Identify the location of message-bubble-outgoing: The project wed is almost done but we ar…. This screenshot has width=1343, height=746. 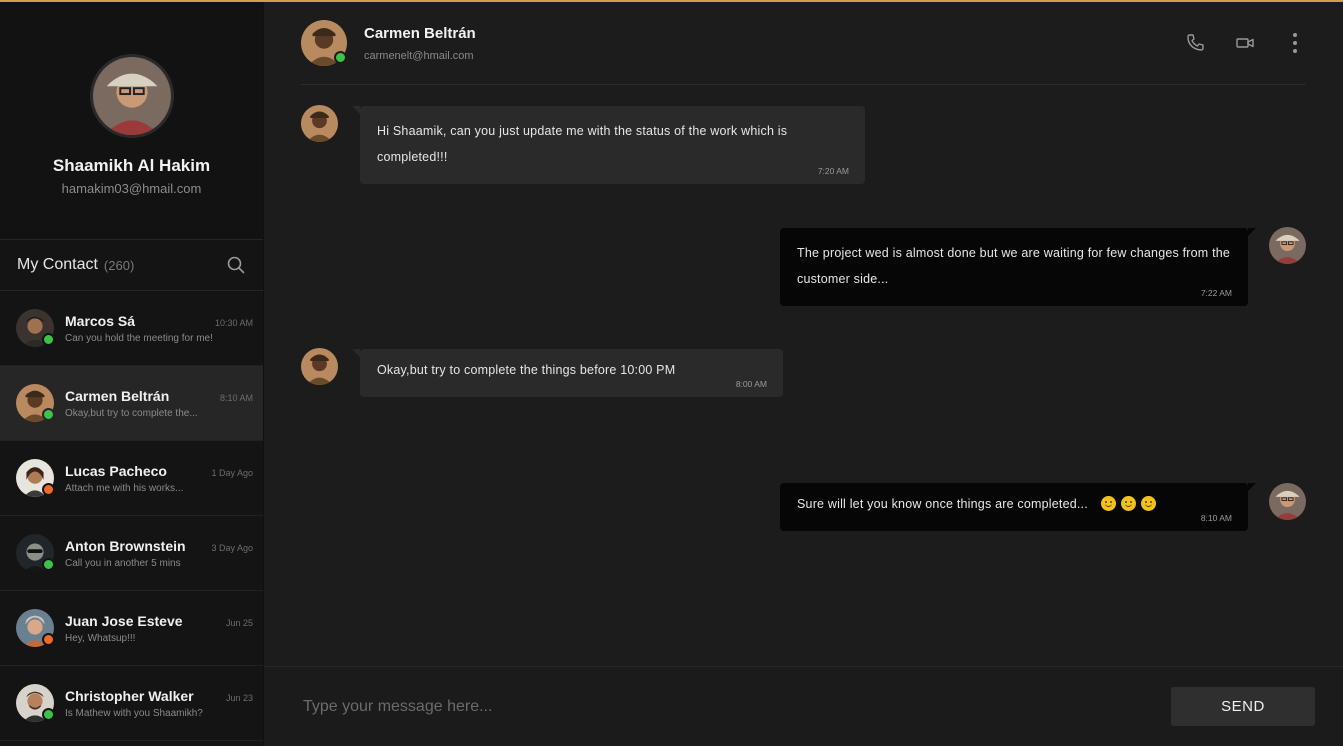
(1018, 267).